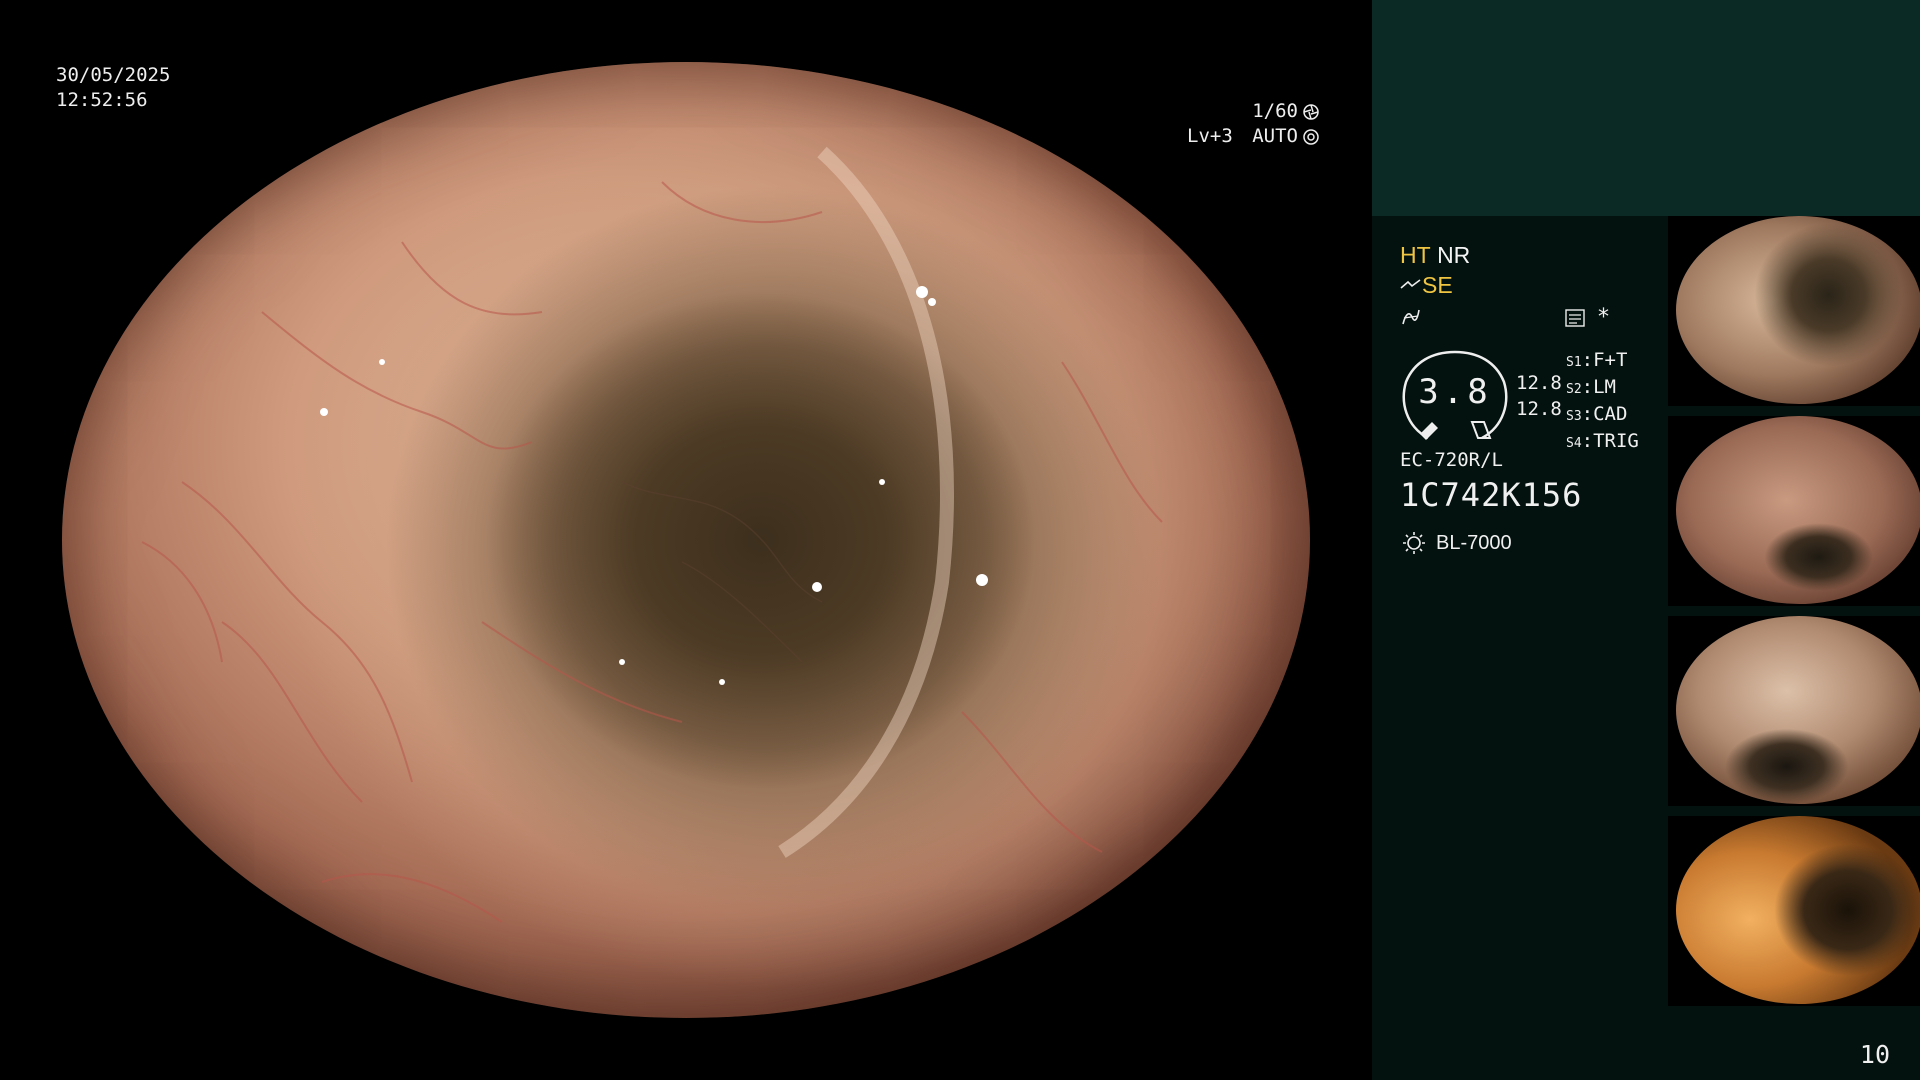 The image size is (1920, 1080). Describe the element at coordinates (1602, 441) in the screenshot. I see `setting-item: S4:TRIG` at that location.